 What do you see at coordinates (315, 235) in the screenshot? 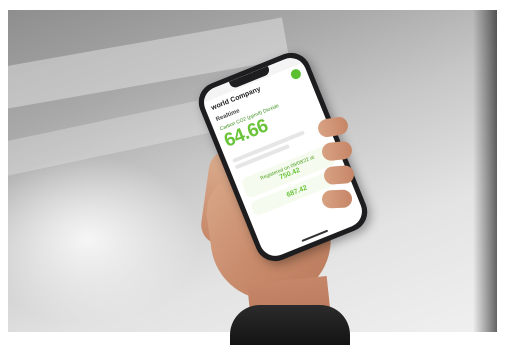
I see `home-indicator` at bounding box center [315, 235].